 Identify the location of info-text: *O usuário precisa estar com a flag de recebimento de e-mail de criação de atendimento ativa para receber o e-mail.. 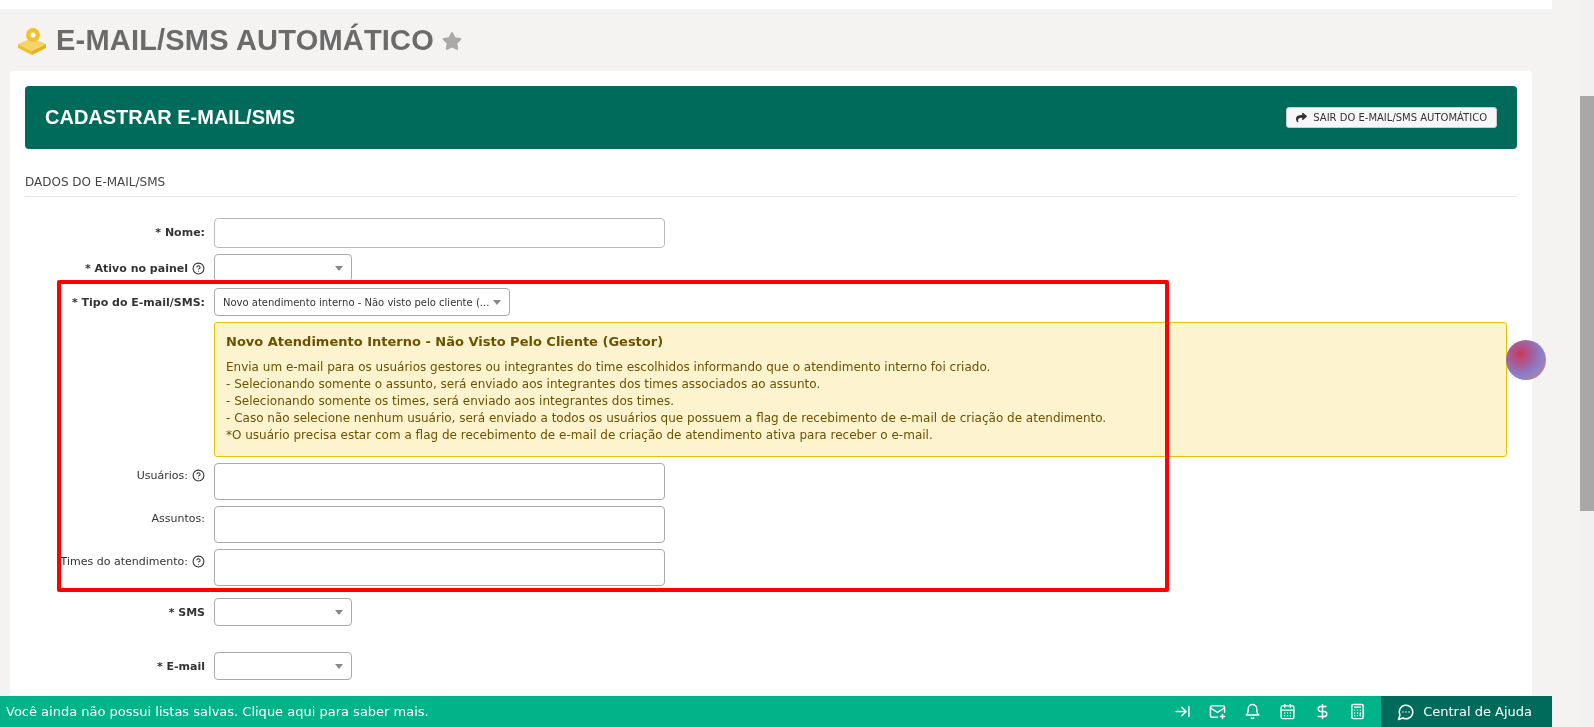
(580, 435).